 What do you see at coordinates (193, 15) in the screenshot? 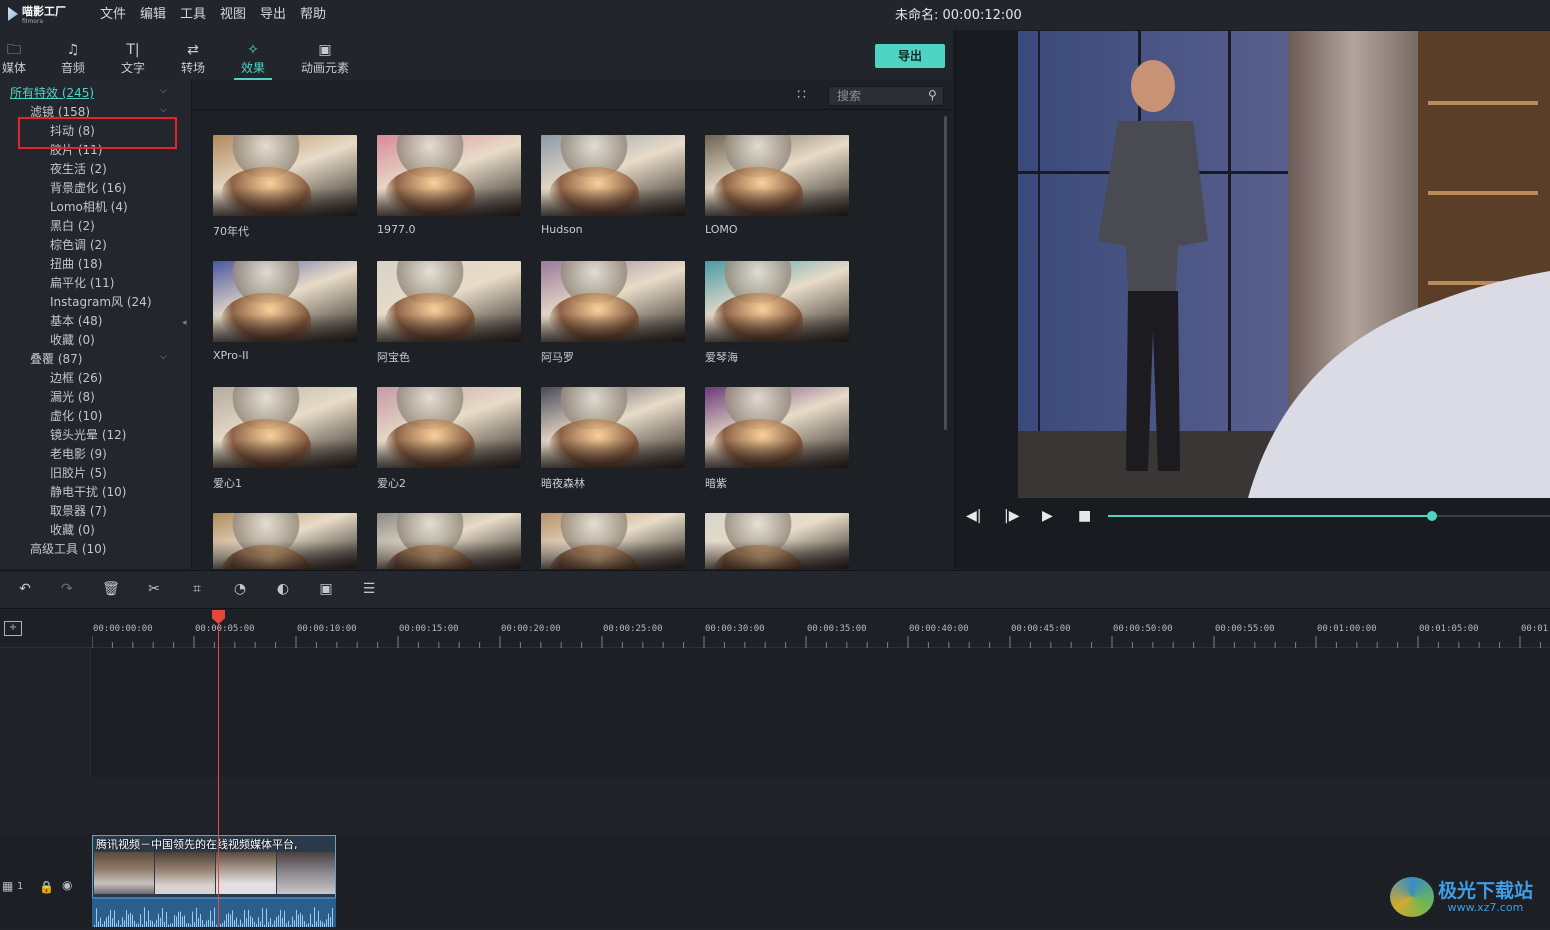
I see `menu-tools: 工具` at bounding box center [193, 15].